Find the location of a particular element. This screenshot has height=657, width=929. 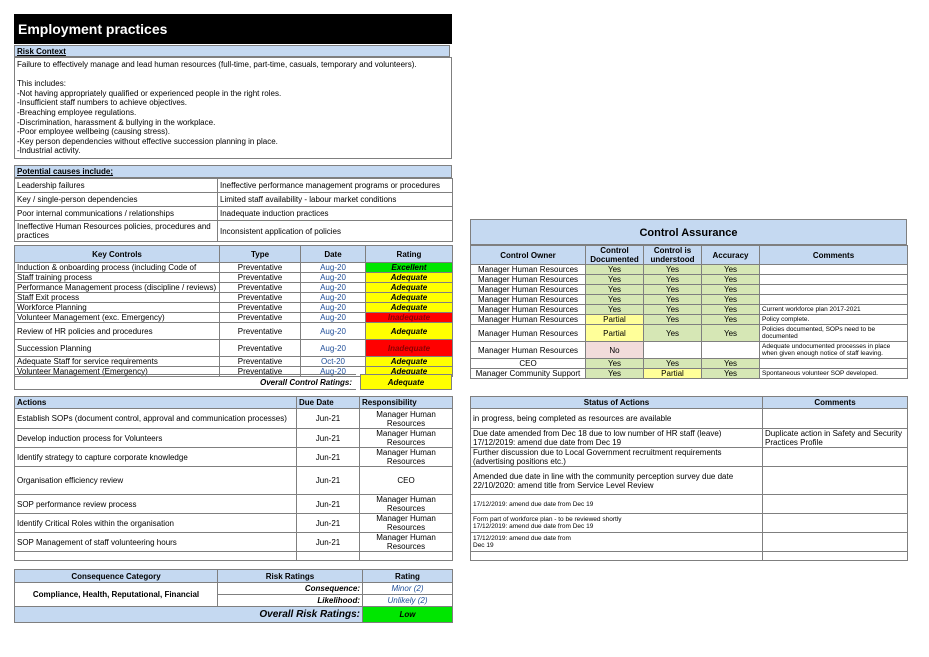

control-documented: Partial is located at coordinates (614, 319).